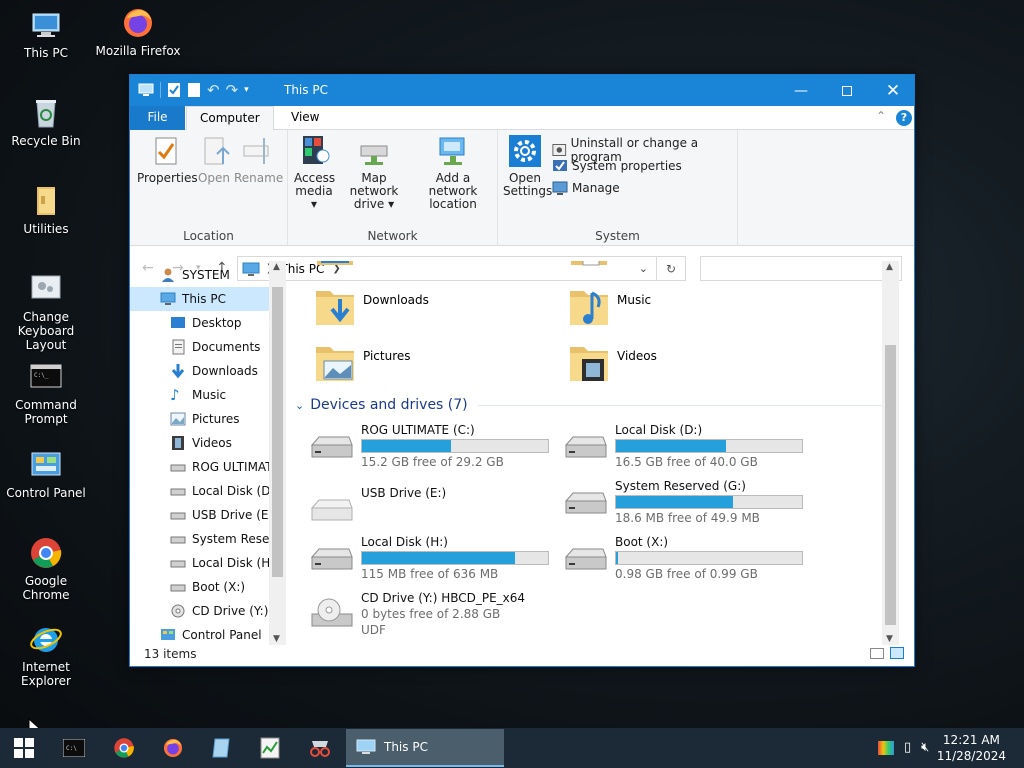 The width and height of the screenshot is (1024, 768). What do you see at coordinates (688, 560) in the screenshot?
I see `drive-x: Boot (X:) 0.98 GB free of 0.99 GB` at bounding box center [688, 560].